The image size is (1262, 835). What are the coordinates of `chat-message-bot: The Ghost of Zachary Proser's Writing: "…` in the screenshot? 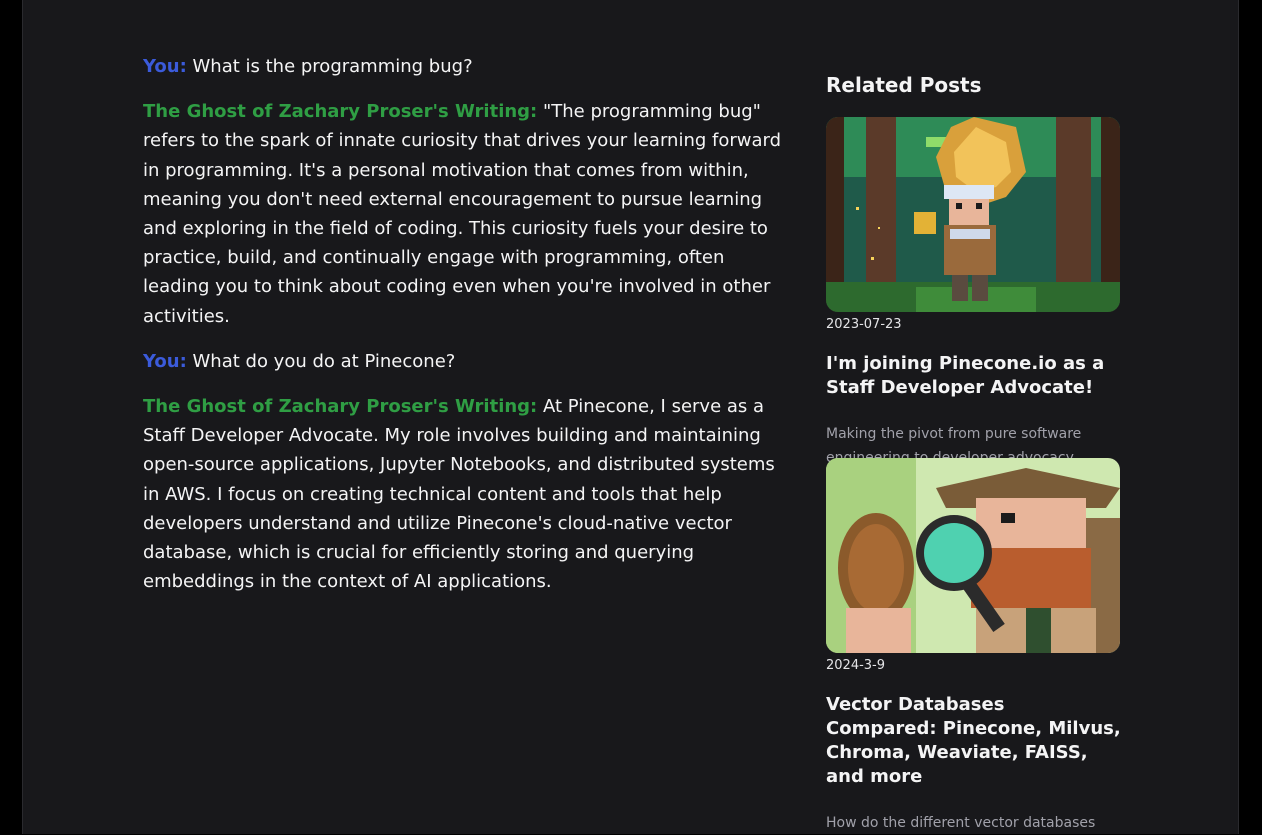 It's located at (463, 214).